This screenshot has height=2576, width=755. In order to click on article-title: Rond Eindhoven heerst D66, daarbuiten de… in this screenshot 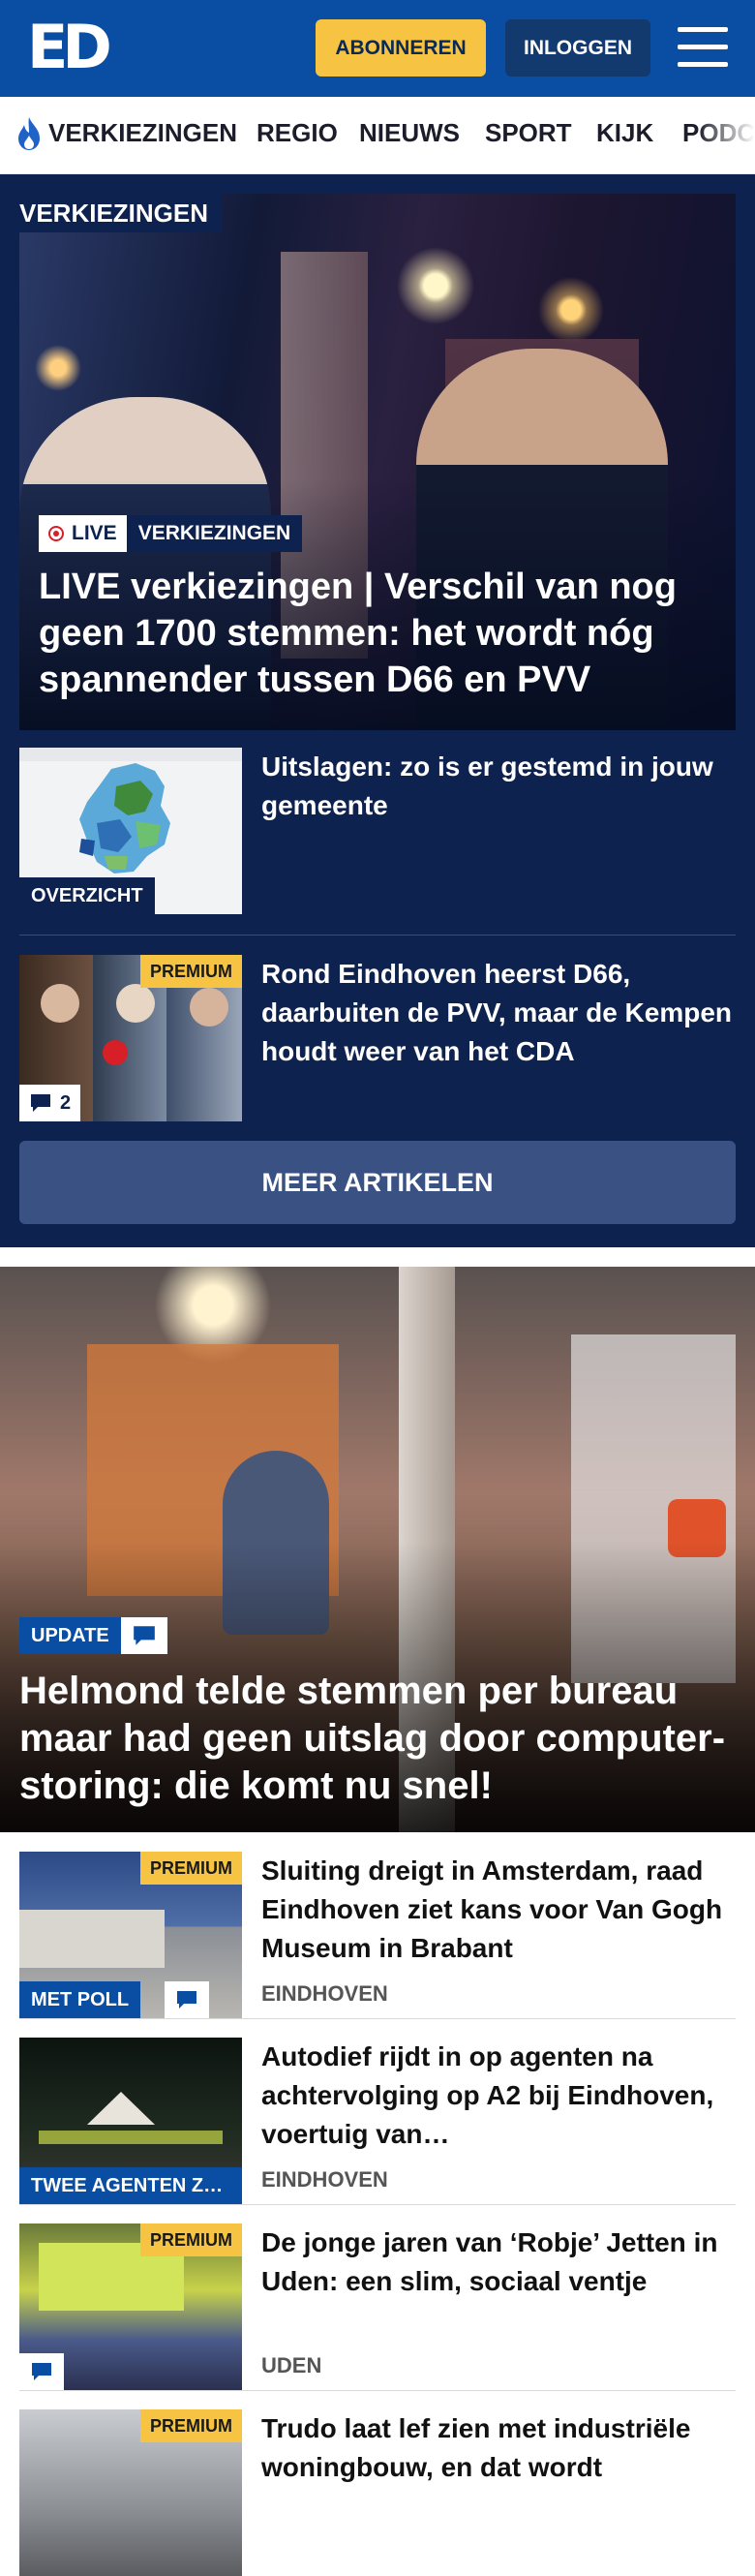, I will do `click(503, 1013)`.